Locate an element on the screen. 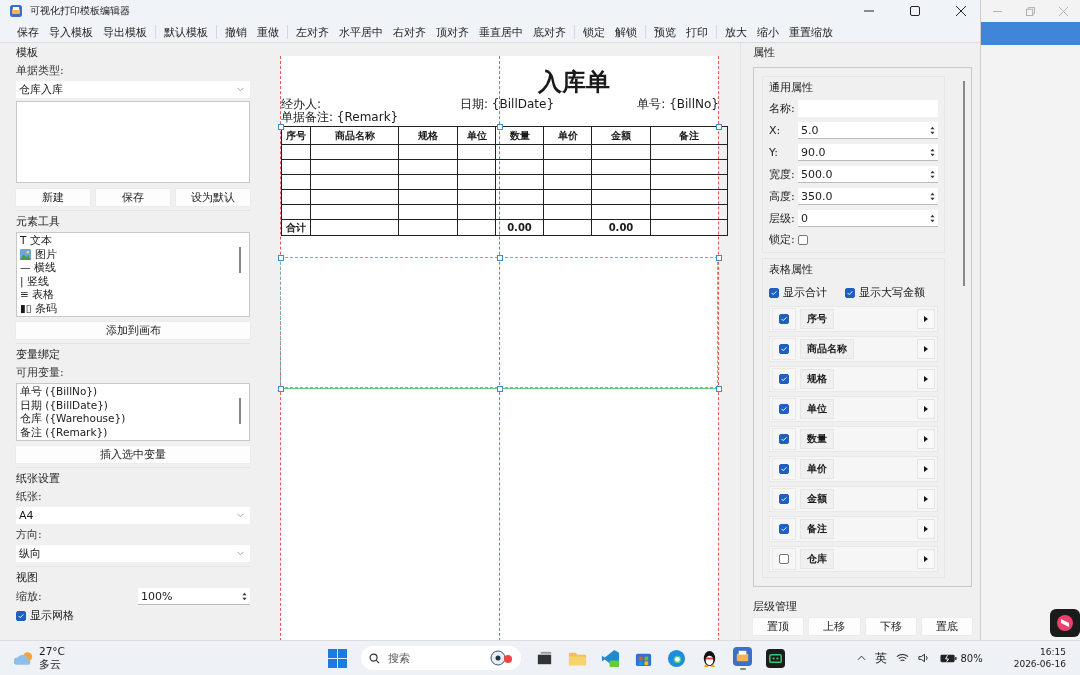 The width and height of the screenshot is (1080, 675). template-button: 设为默认 is located at coordinates (213, 197).